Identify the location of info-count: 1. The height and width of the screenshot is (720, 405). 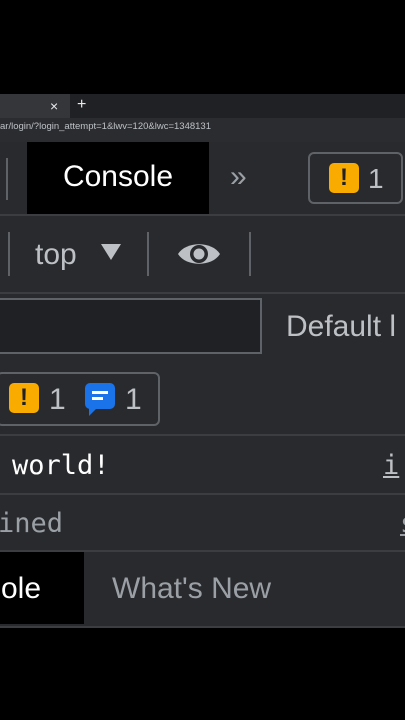
(133, 399).